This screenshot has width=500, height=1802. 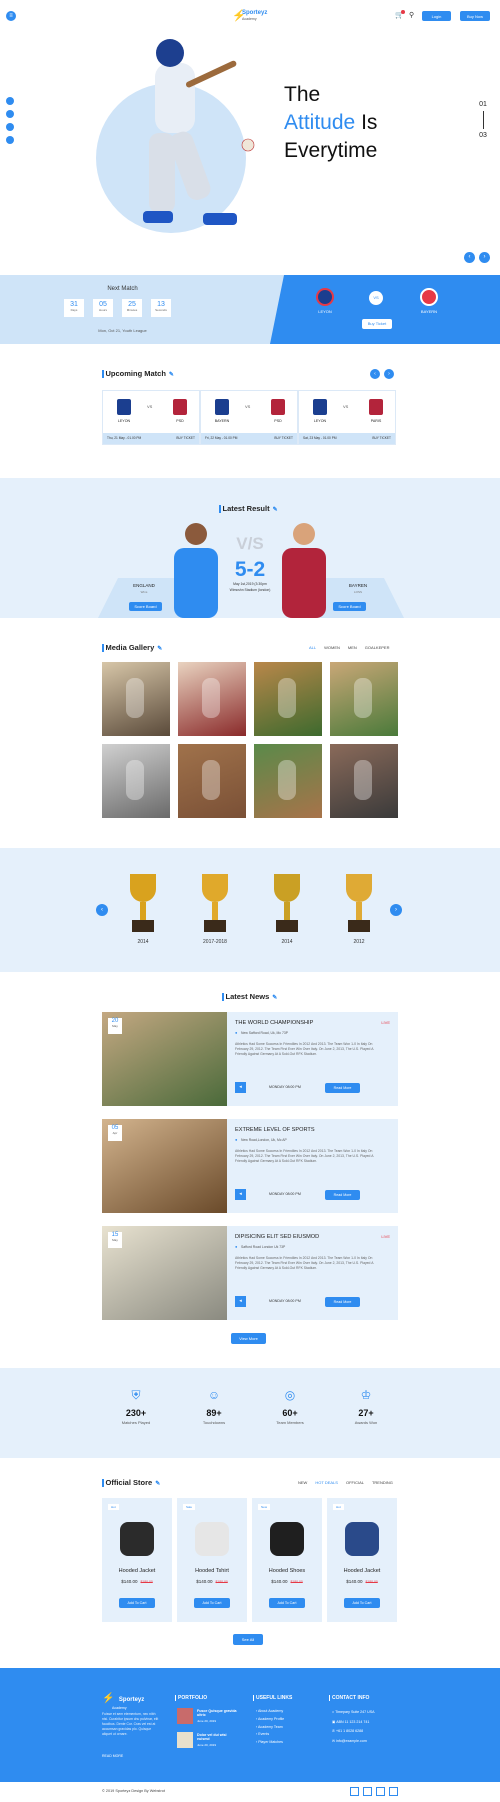 What do you see at coordinates (136, 1413) in the screenshot?
I see `stat-item: ⛨ 230+ Matches Played` at bounding box center [136, 1413].